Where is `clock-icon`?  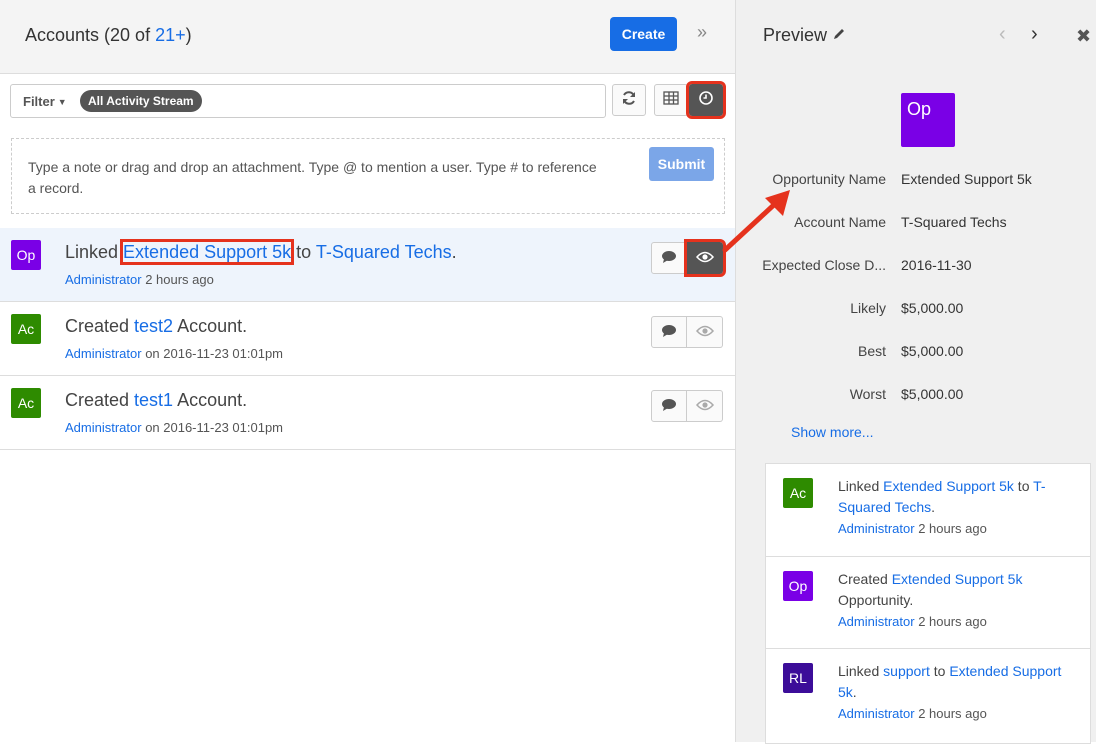 clock-icon is located at coordinates (706, 100).